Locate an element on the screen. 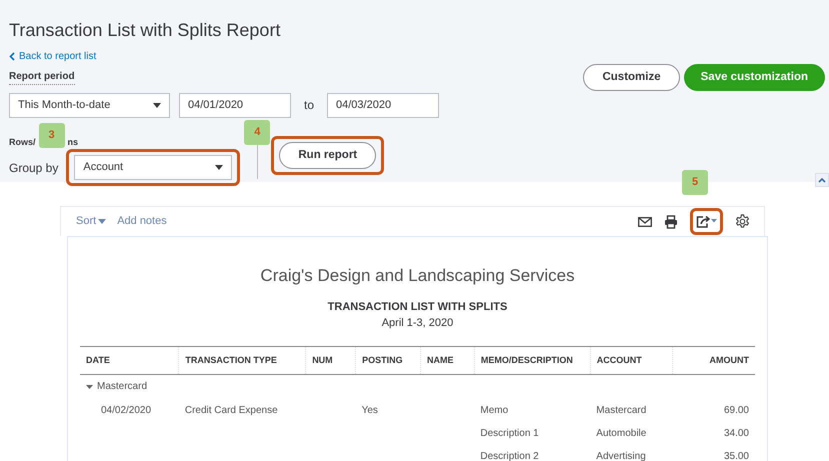 This screenshot has height=461, width=829. page-title: Transaction List with Splits Report is located at coordinates (145, 31).